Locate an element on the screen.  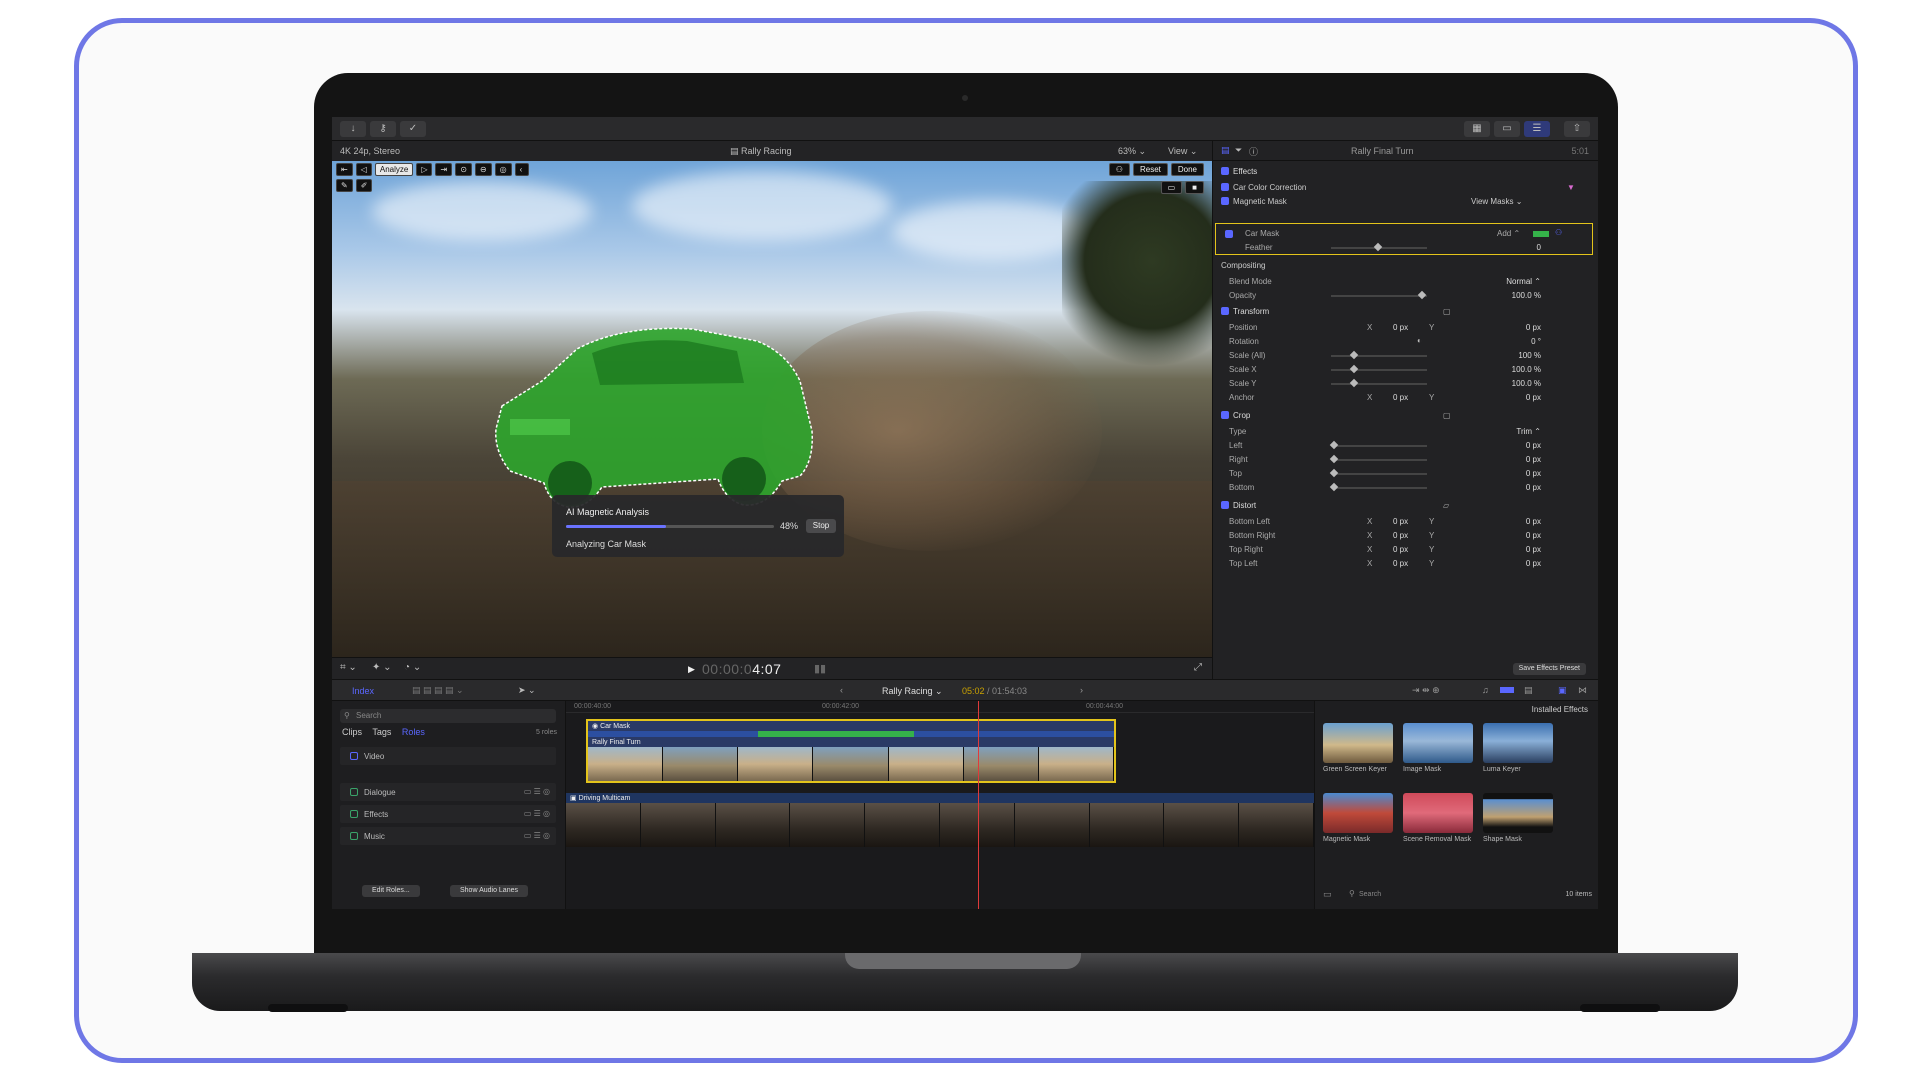
crop-left-slider is located at coordinates (1378, 445).